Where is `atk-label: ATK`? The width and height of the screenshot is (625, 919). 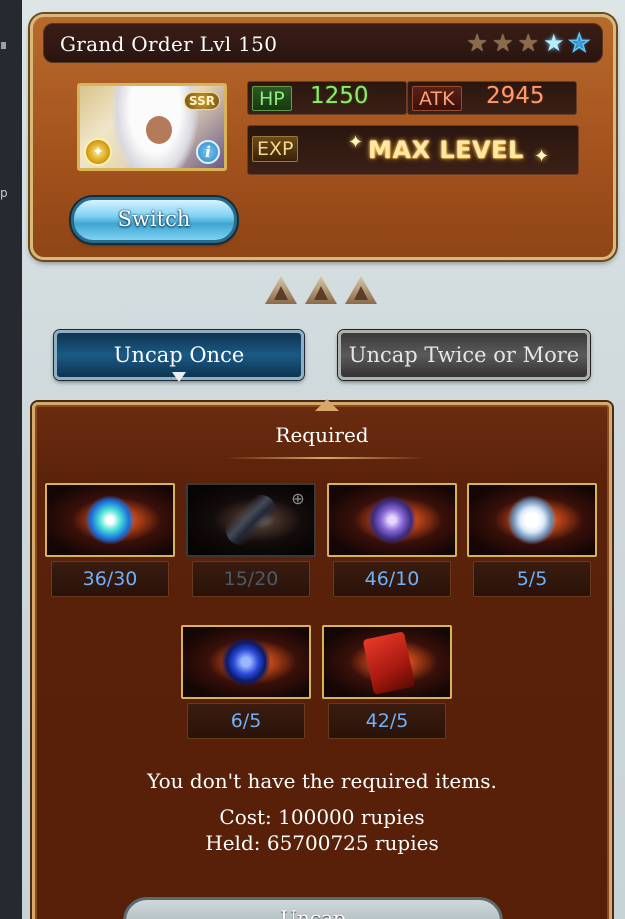 atk-label: ATK is located at coordinates (437, 98).